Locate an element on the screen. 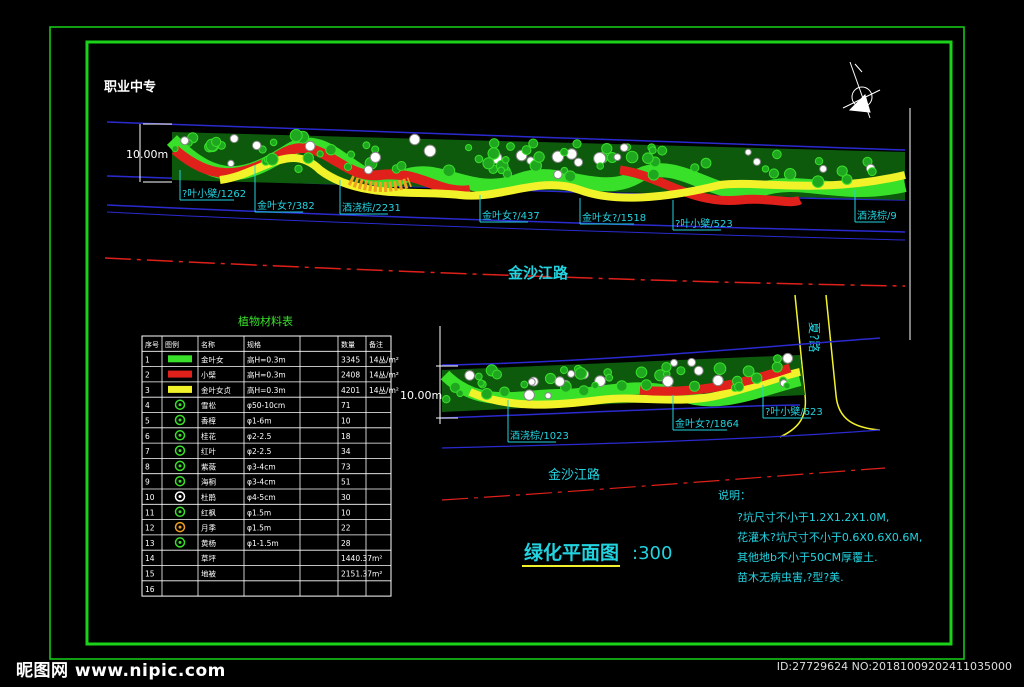  table-cell: φ1-6m is located at coordinates (259, 421).